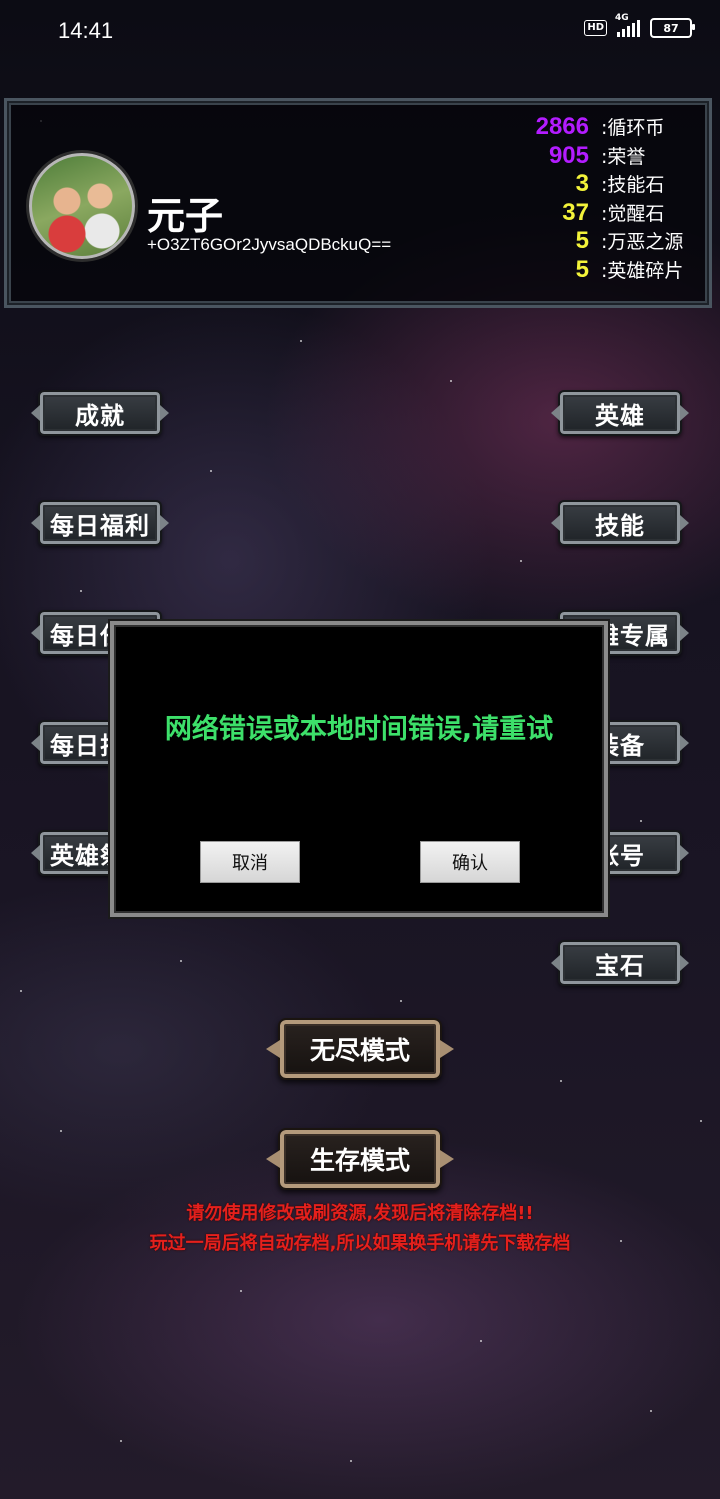 The image size is (720, 1499). Describe the element at coordinates (582, 183) in the screenshot. I see `resource-value: 3` at that location.